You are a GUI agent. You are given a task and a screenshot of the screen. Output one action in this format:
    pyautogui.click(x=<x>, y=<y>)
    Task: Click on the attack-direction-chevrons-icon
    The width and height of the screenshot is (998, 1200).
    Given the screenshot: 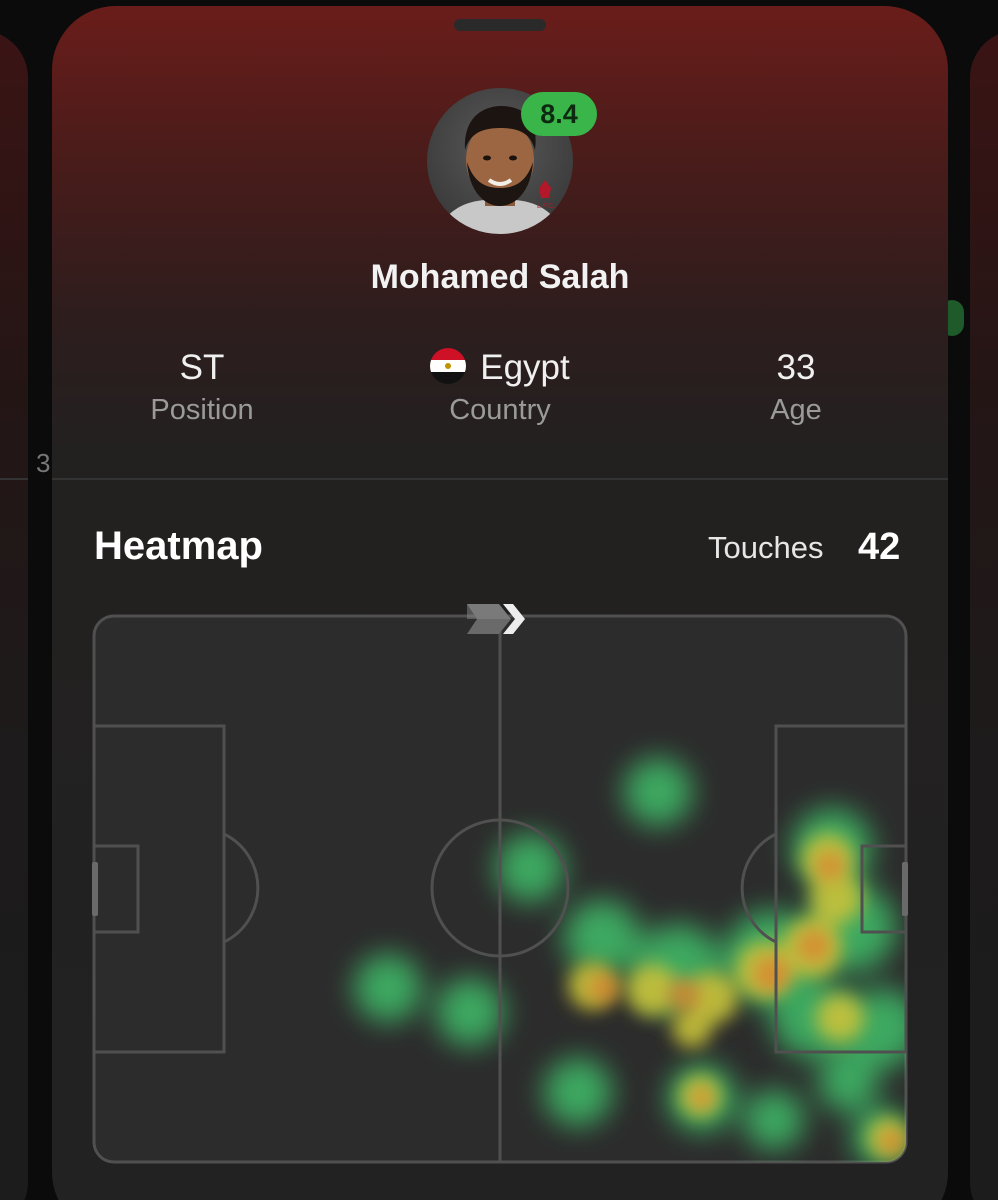 What is the action you would take?
    pyautogui.click(x=496, y=619)
    